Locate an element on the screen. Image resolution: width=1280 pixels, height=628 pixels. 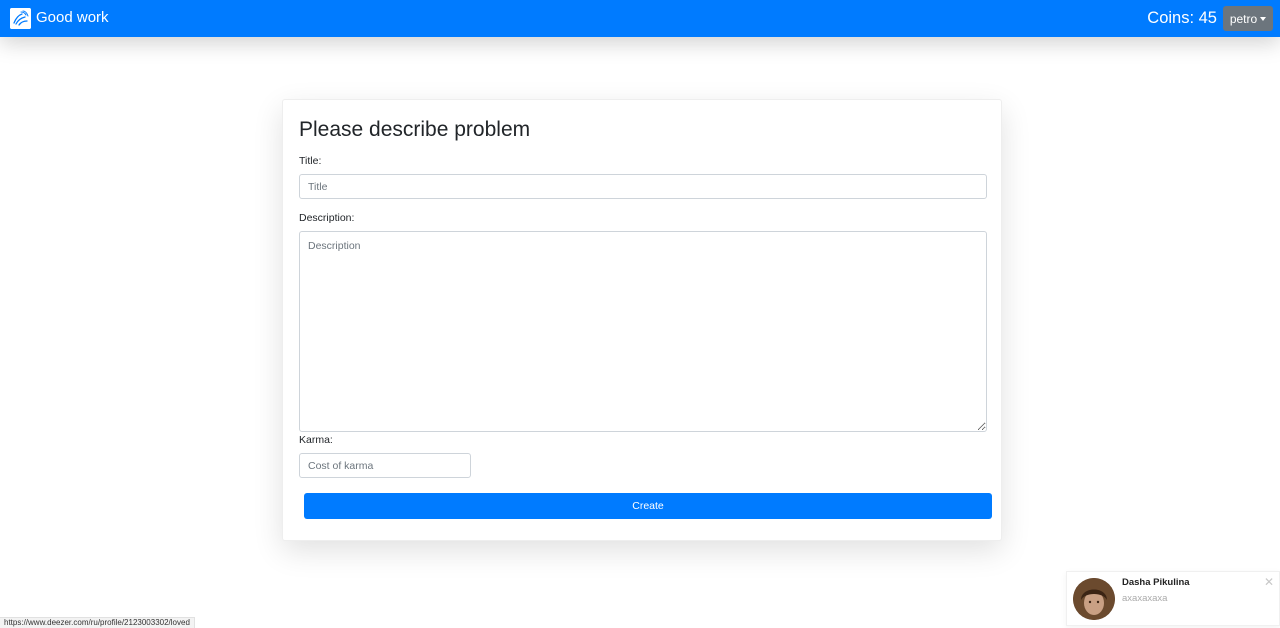
description-label: Description: is located at coordinates (327, 218).